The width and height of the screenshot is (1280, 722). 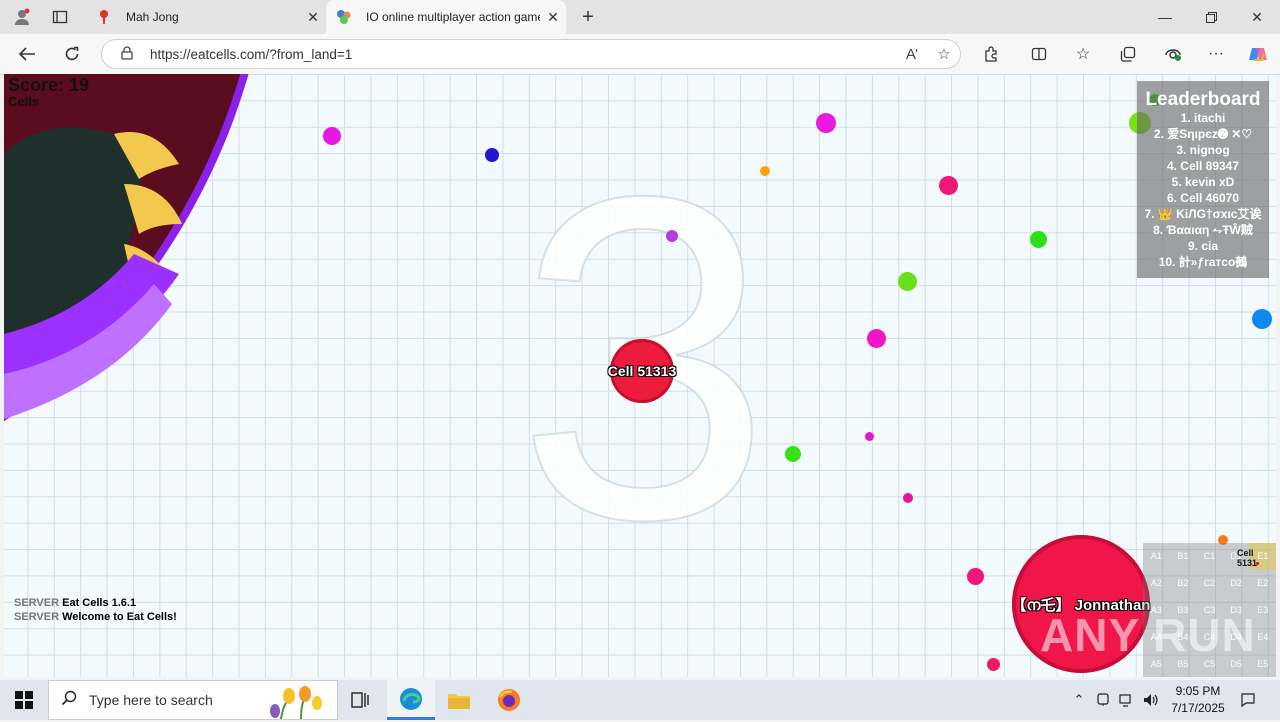 I want to click on copilot-icon, so click(x=1258, y=54).